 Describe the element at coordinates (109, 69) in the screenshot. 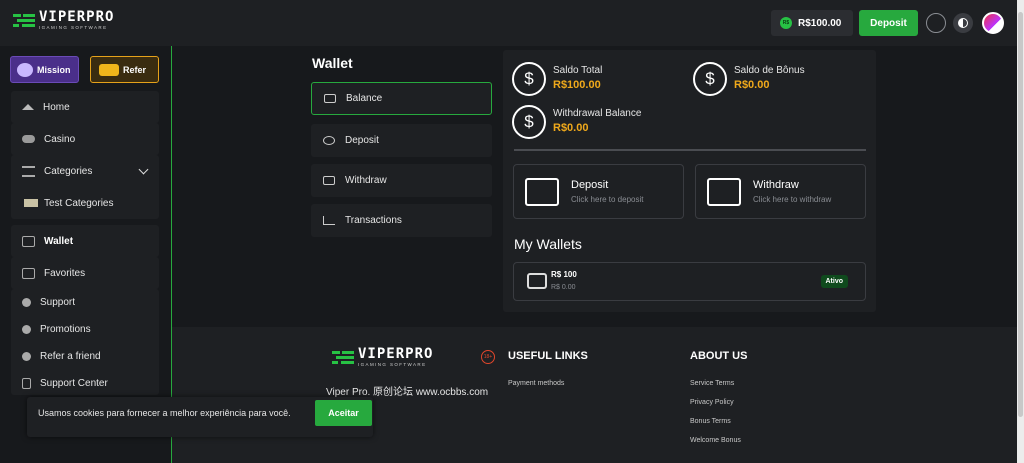

I see `coins-icon` at that location.